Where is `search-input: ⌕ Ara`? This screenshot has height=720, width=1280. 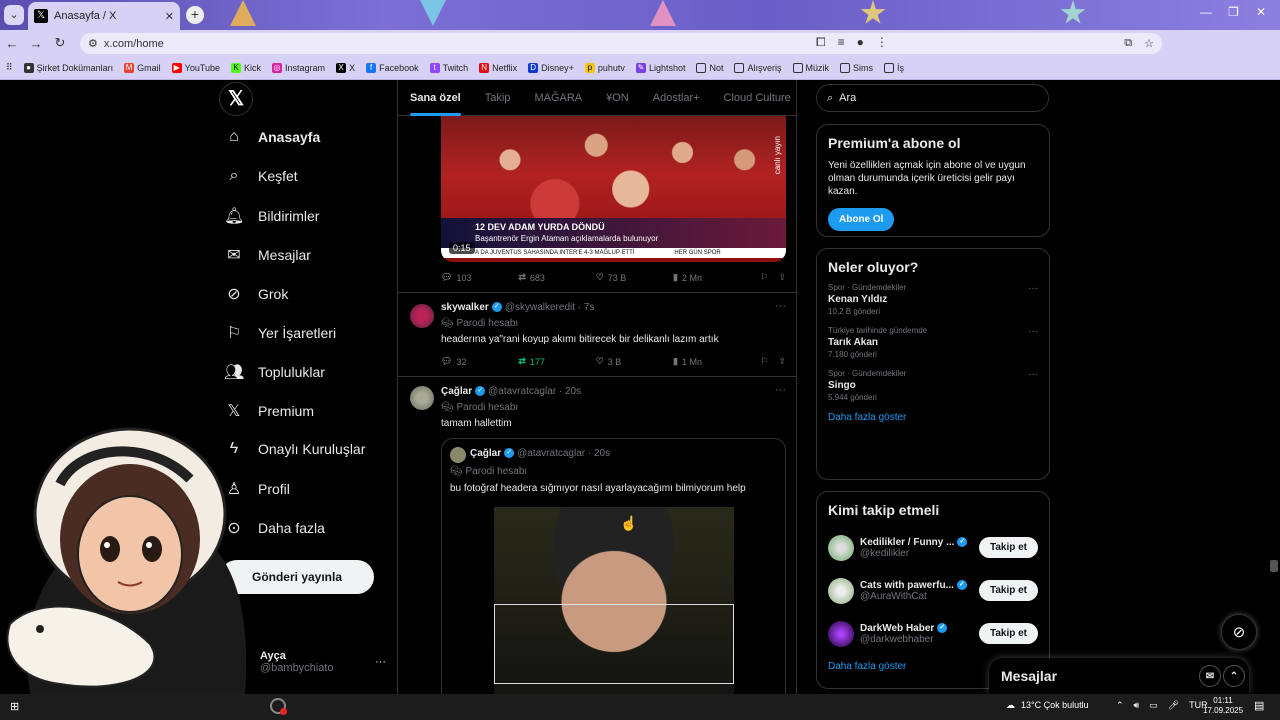 search-input: ⌕ Ara is located at coordinates (932, 98).